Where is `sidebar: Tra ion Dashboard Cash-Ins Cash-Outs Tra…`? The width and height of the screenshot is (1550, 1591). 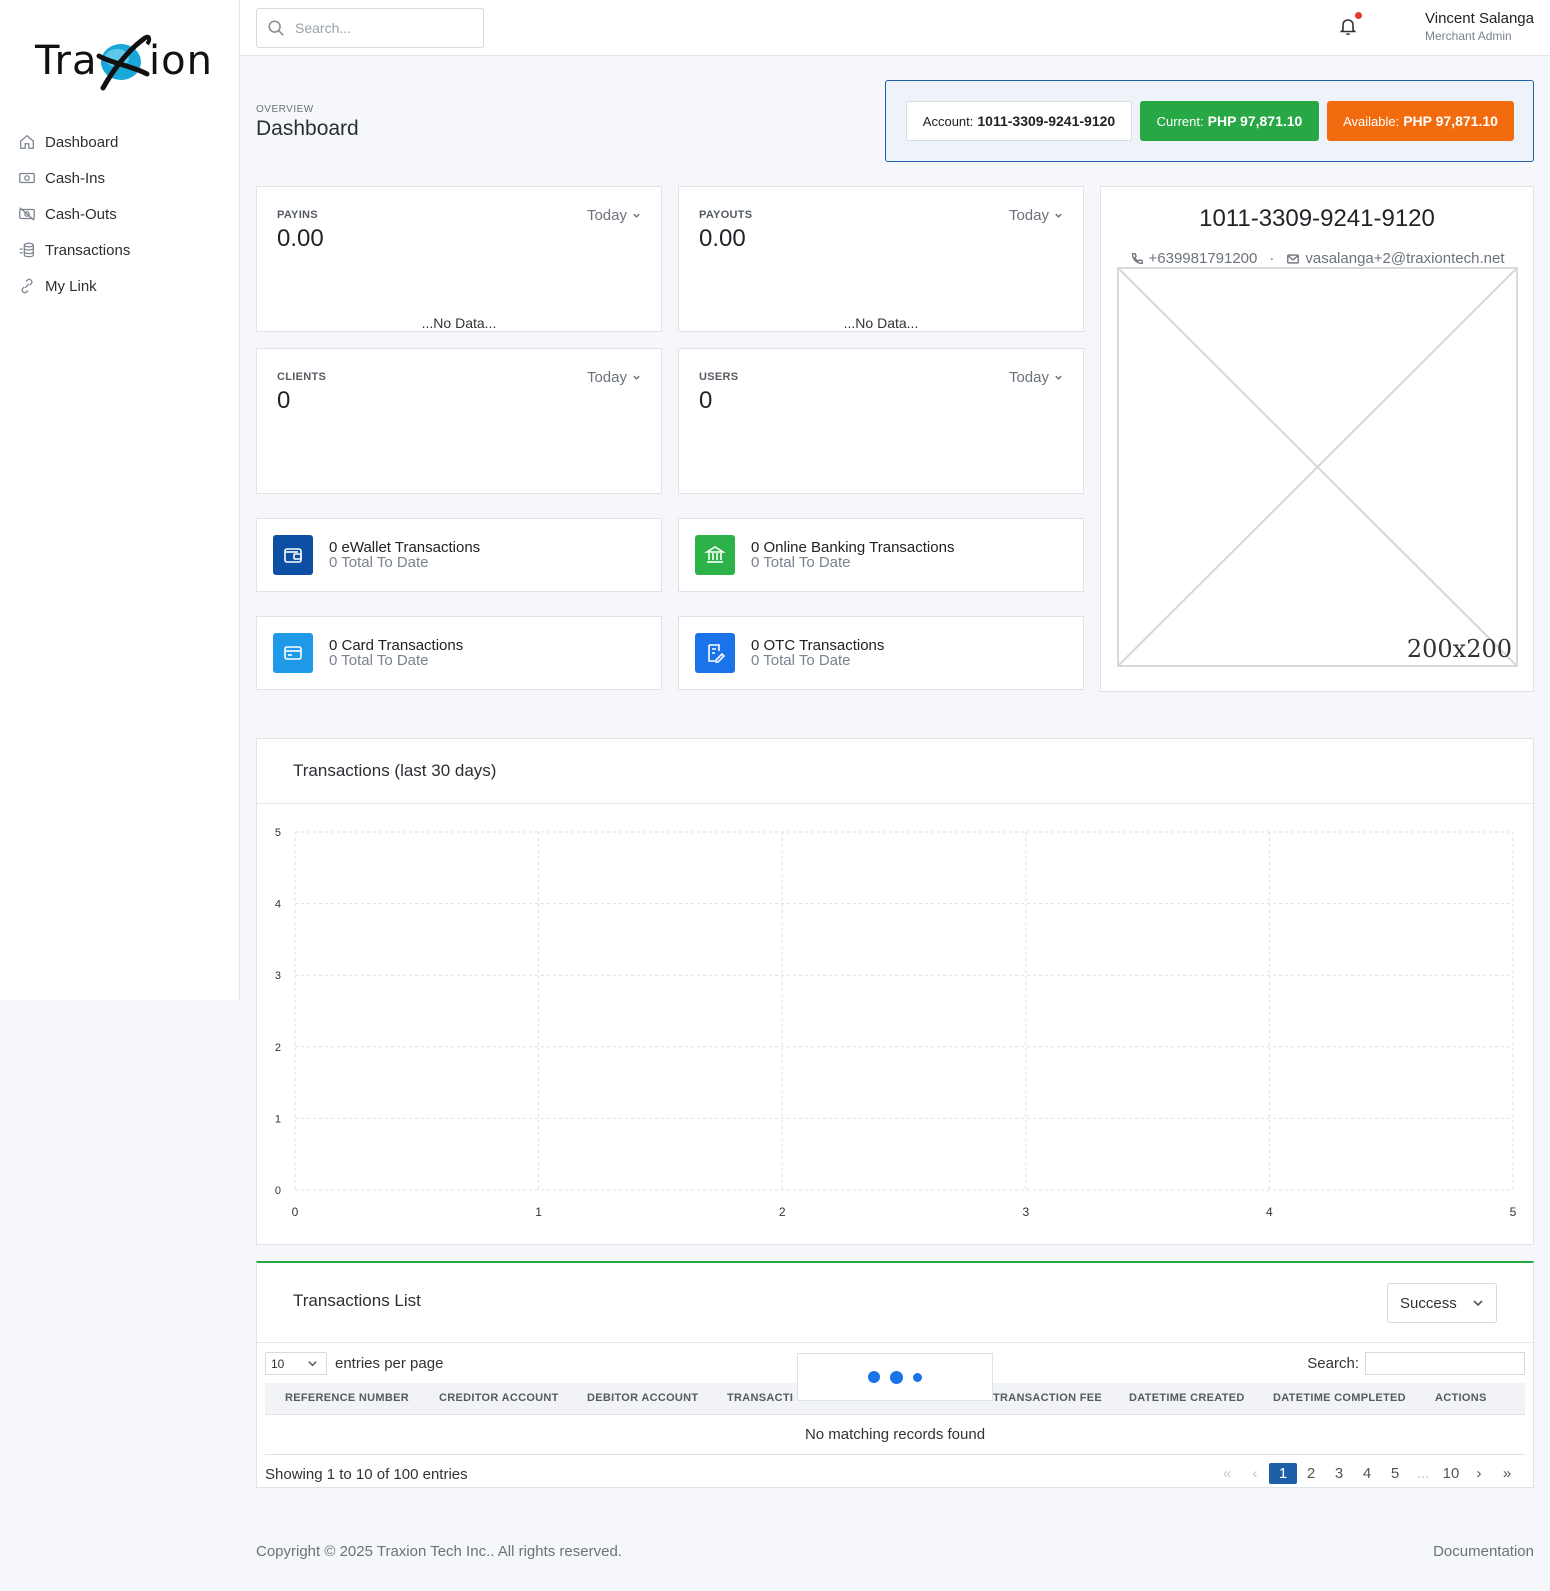
sidebar: Tra ion Dashboard Cash-Ins Cash-Outs Tra… is located at coordinates (120, 500).